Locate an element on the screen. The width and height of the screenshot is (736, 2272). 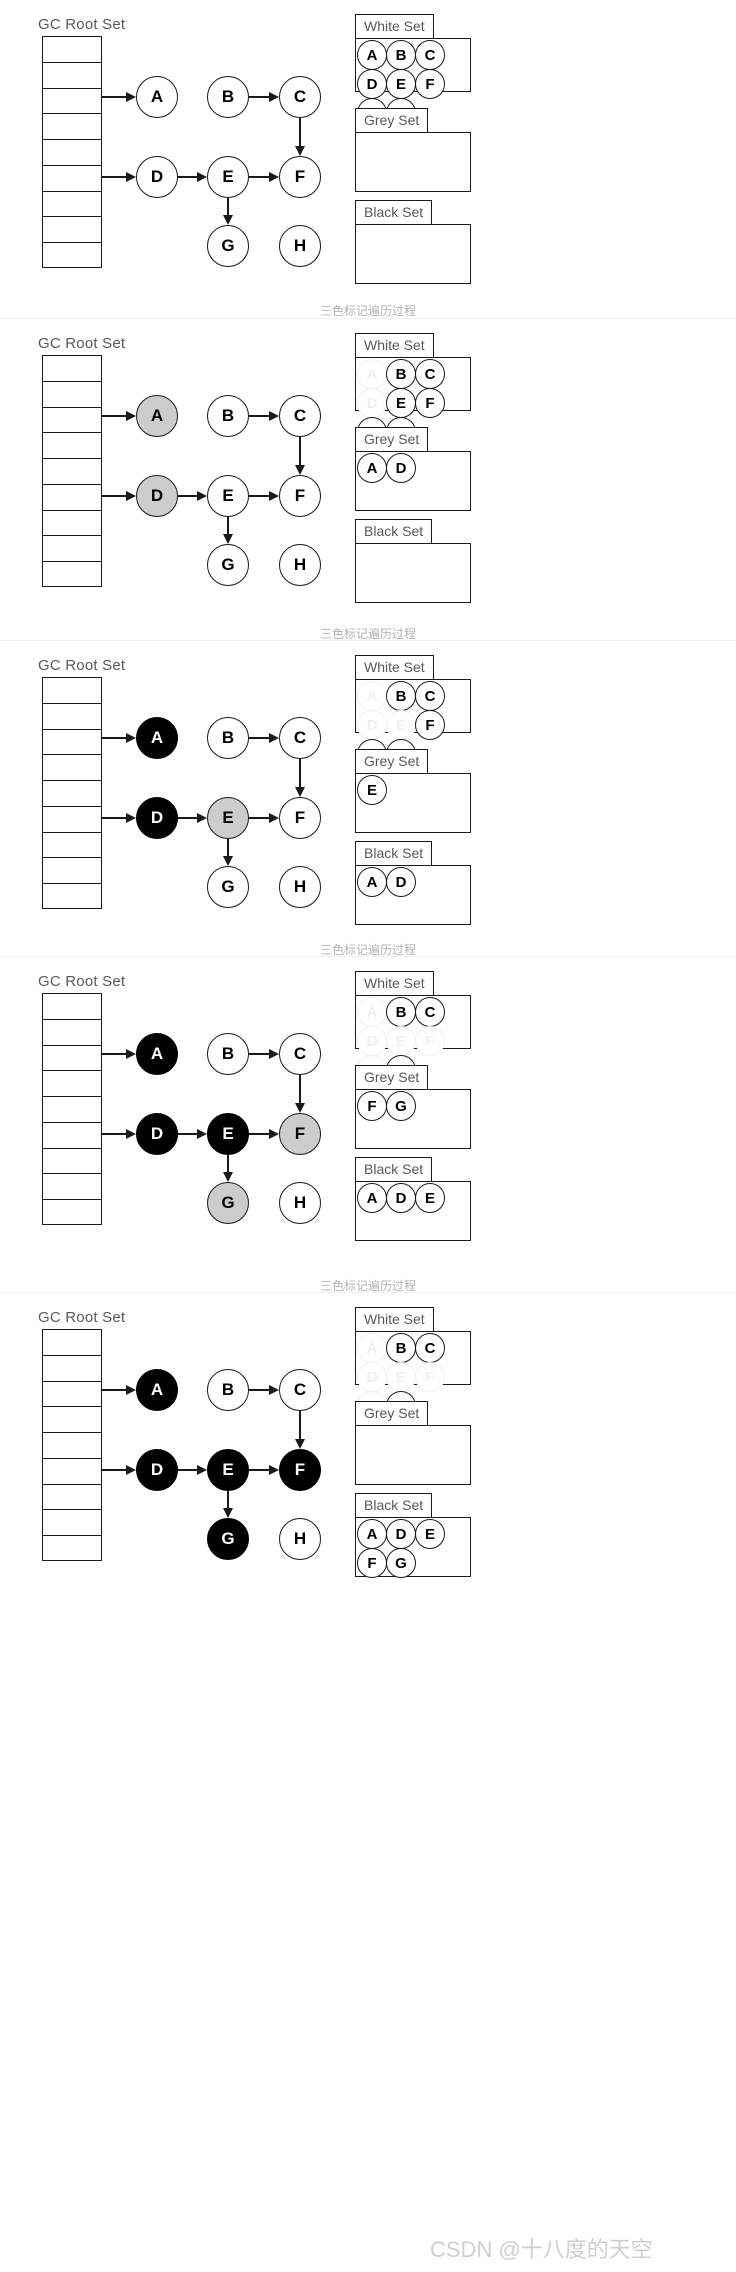
graph-node-label: C is located at coordinates (300, 737).